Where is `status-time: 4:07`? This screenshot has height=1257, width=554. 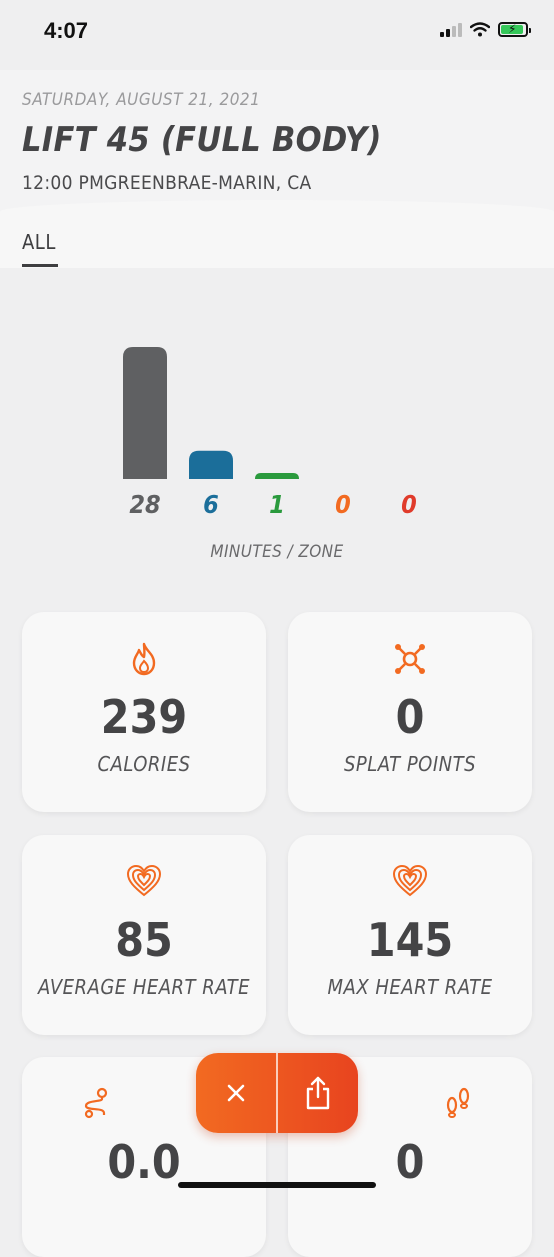
status-time: 4:07 is located at coordinates (66, 30).